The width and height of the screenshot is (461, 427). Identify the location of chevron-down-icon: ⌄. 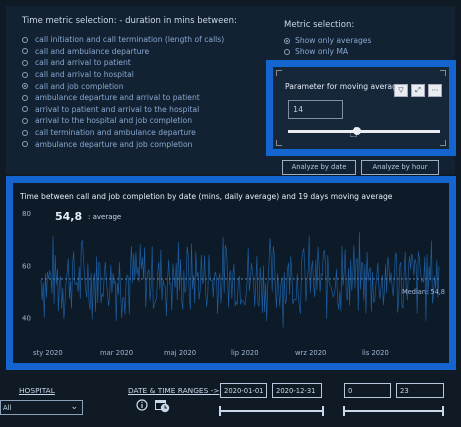
(74, 407).